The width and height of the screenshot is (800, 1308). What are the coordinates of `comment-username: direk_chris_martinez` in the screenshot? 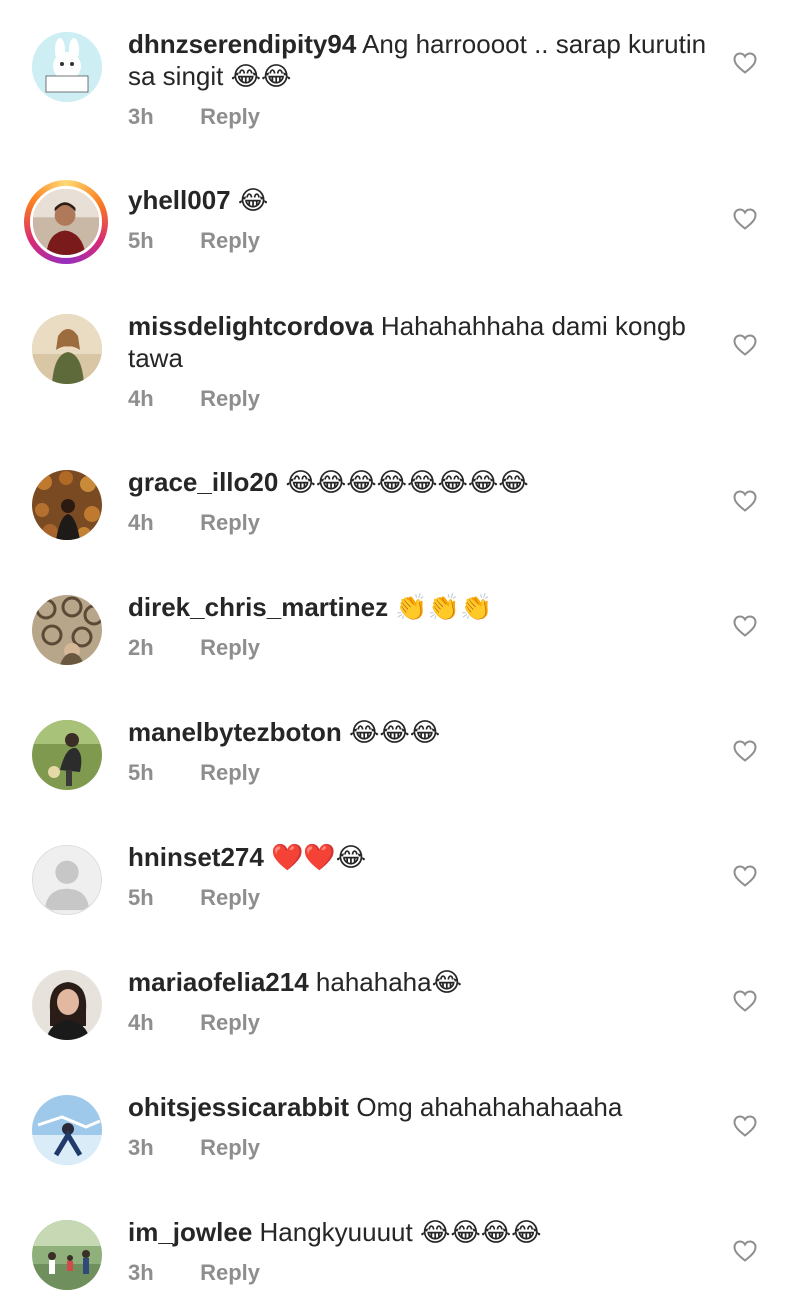 It's located at (258, 607).